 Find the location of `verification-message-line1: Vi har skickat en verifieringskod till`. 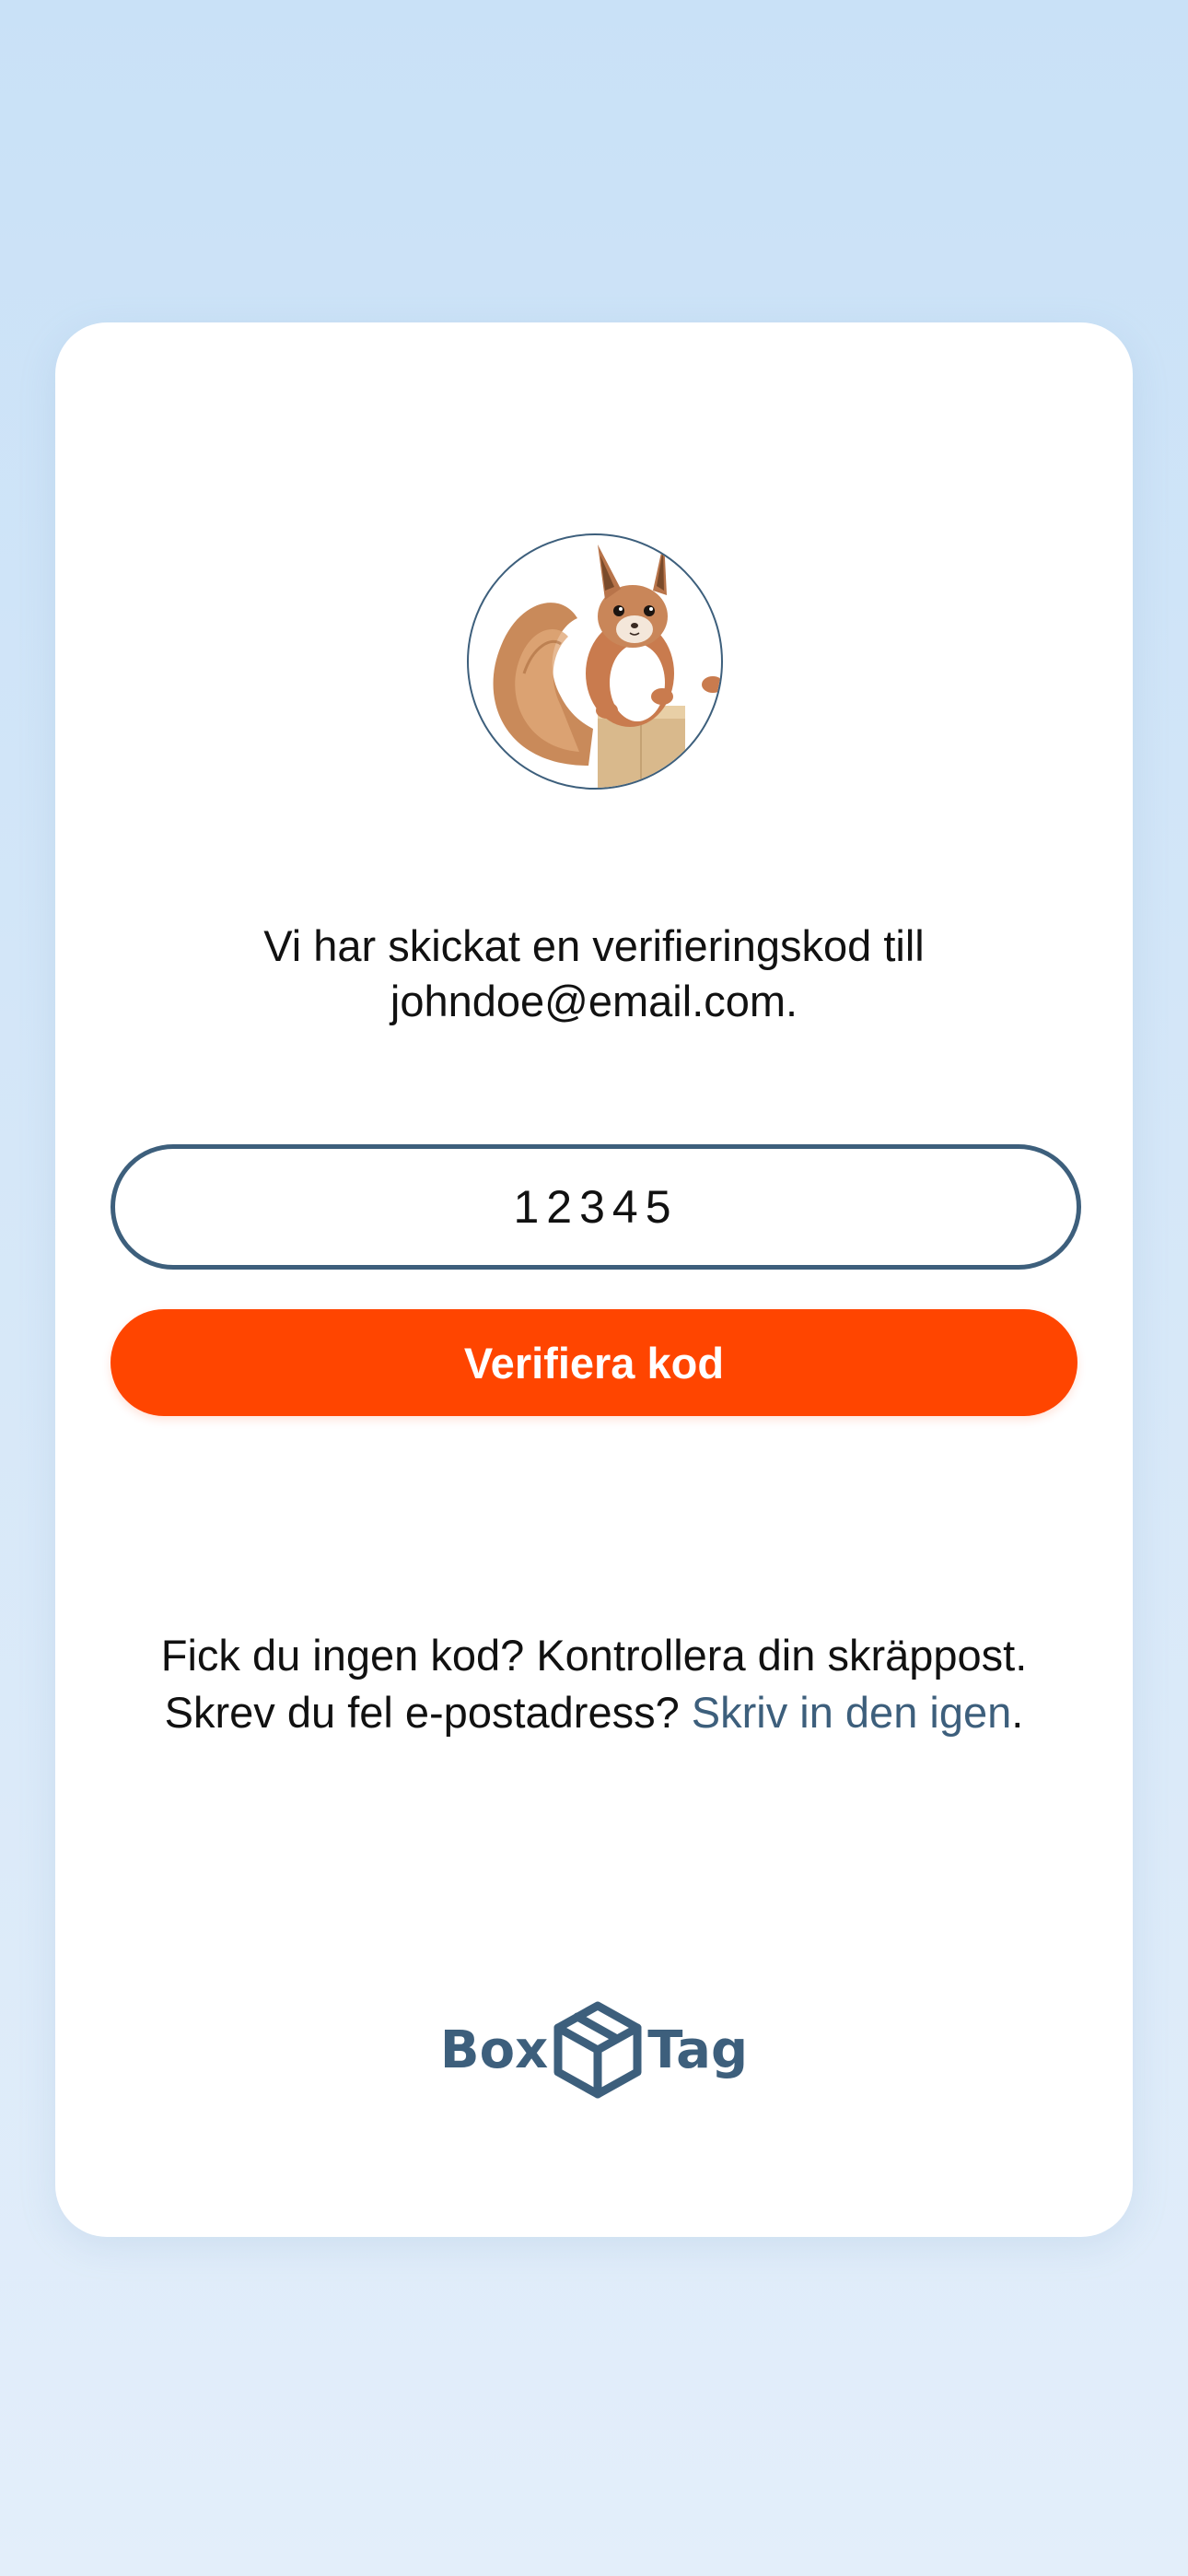

verification-message-line1: Vi har skickat en verifieringskod till is located at coordinates (594, 945).